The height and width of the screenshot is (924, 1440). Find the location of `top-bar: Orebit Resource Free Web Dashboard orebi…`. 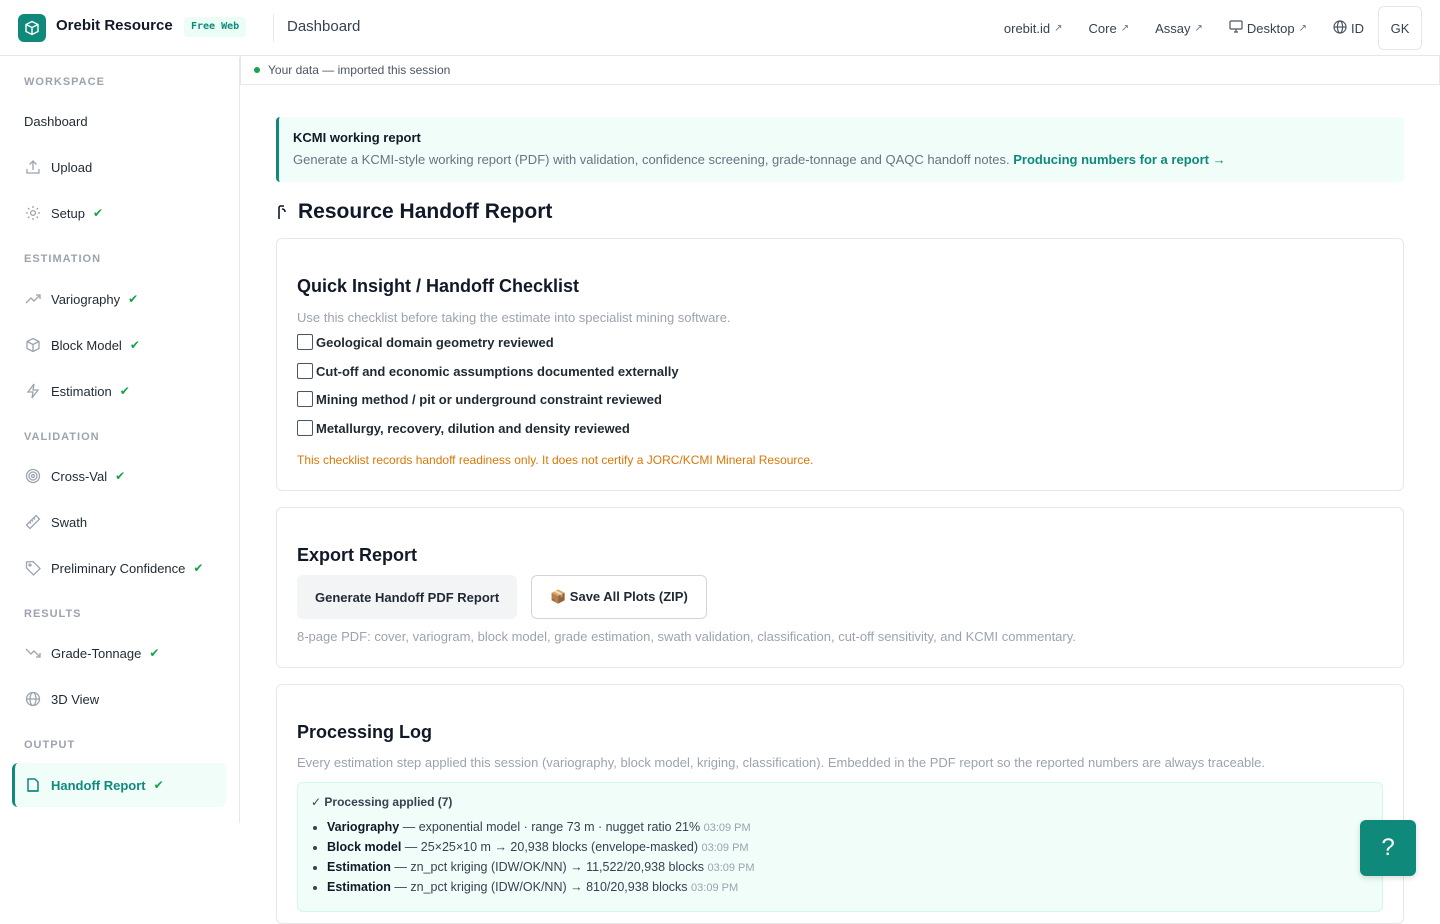

top-bar: Orebit Resource Free Web Dashboard orebi… is located at coordinates (720, 28).